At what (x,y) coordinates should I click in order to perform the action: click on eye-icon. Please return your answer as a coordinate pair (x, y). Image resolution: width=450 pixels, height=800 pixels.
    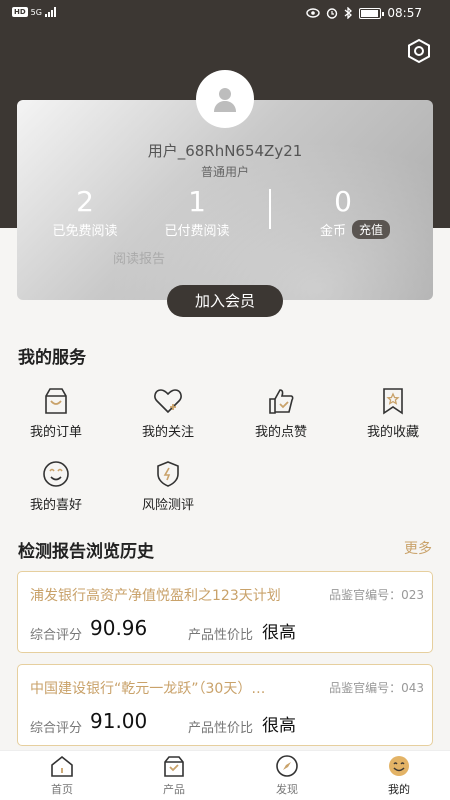
    Looking at the image, I should click on (313, 13).